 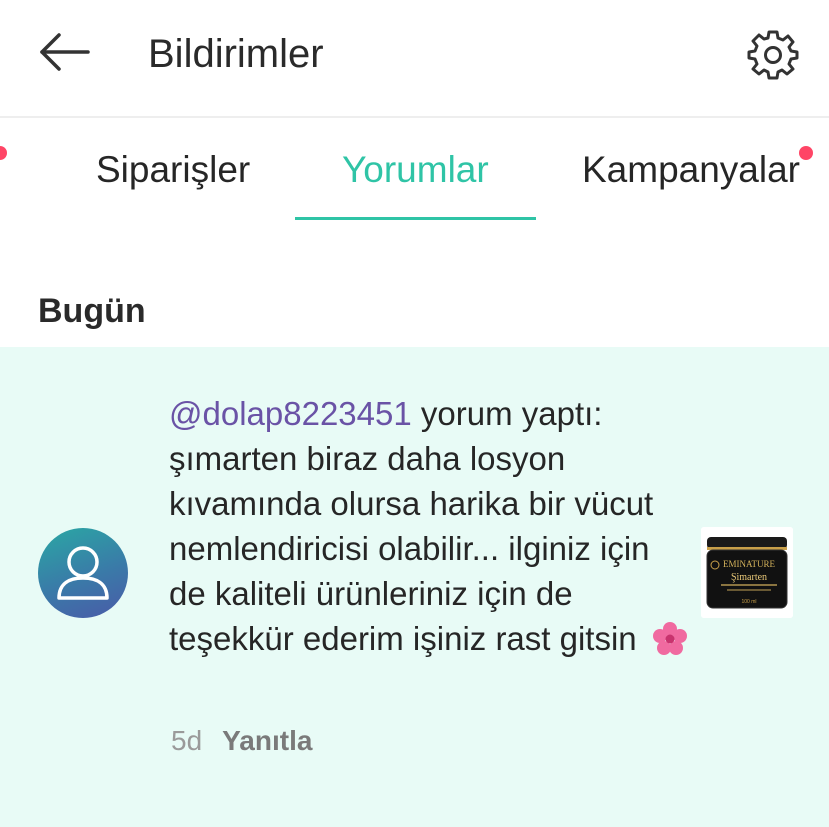 I want to click on user-icon, so click(x=83, y=573).